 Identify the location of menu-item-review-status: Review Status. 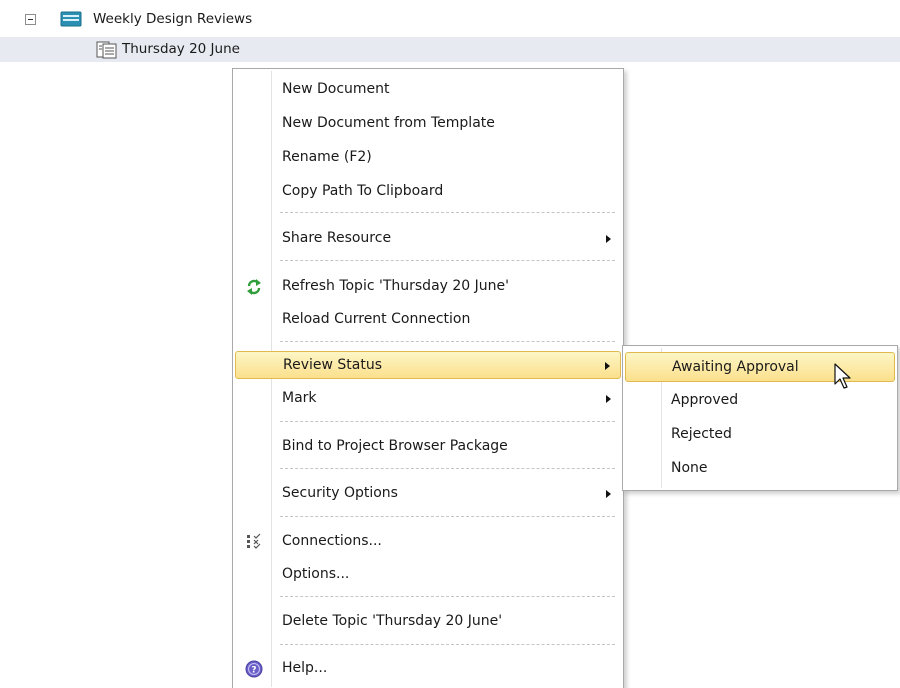
(428, 365).